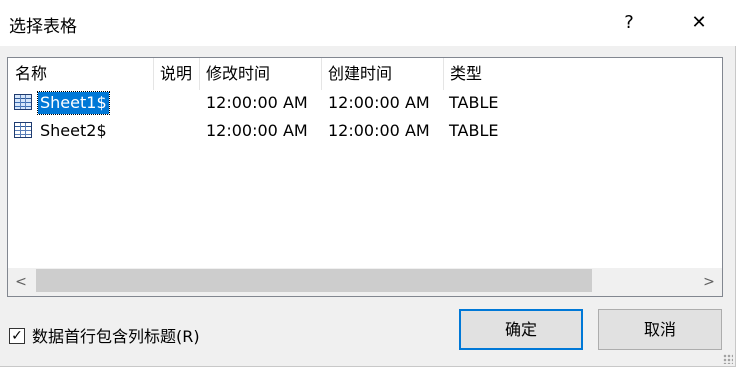 This screenshot has height=367, width=736. What do you see at coordinates (81, 74) in the screenshot?
I see `column-header-name: 名称` at bounding box center [81, 74].